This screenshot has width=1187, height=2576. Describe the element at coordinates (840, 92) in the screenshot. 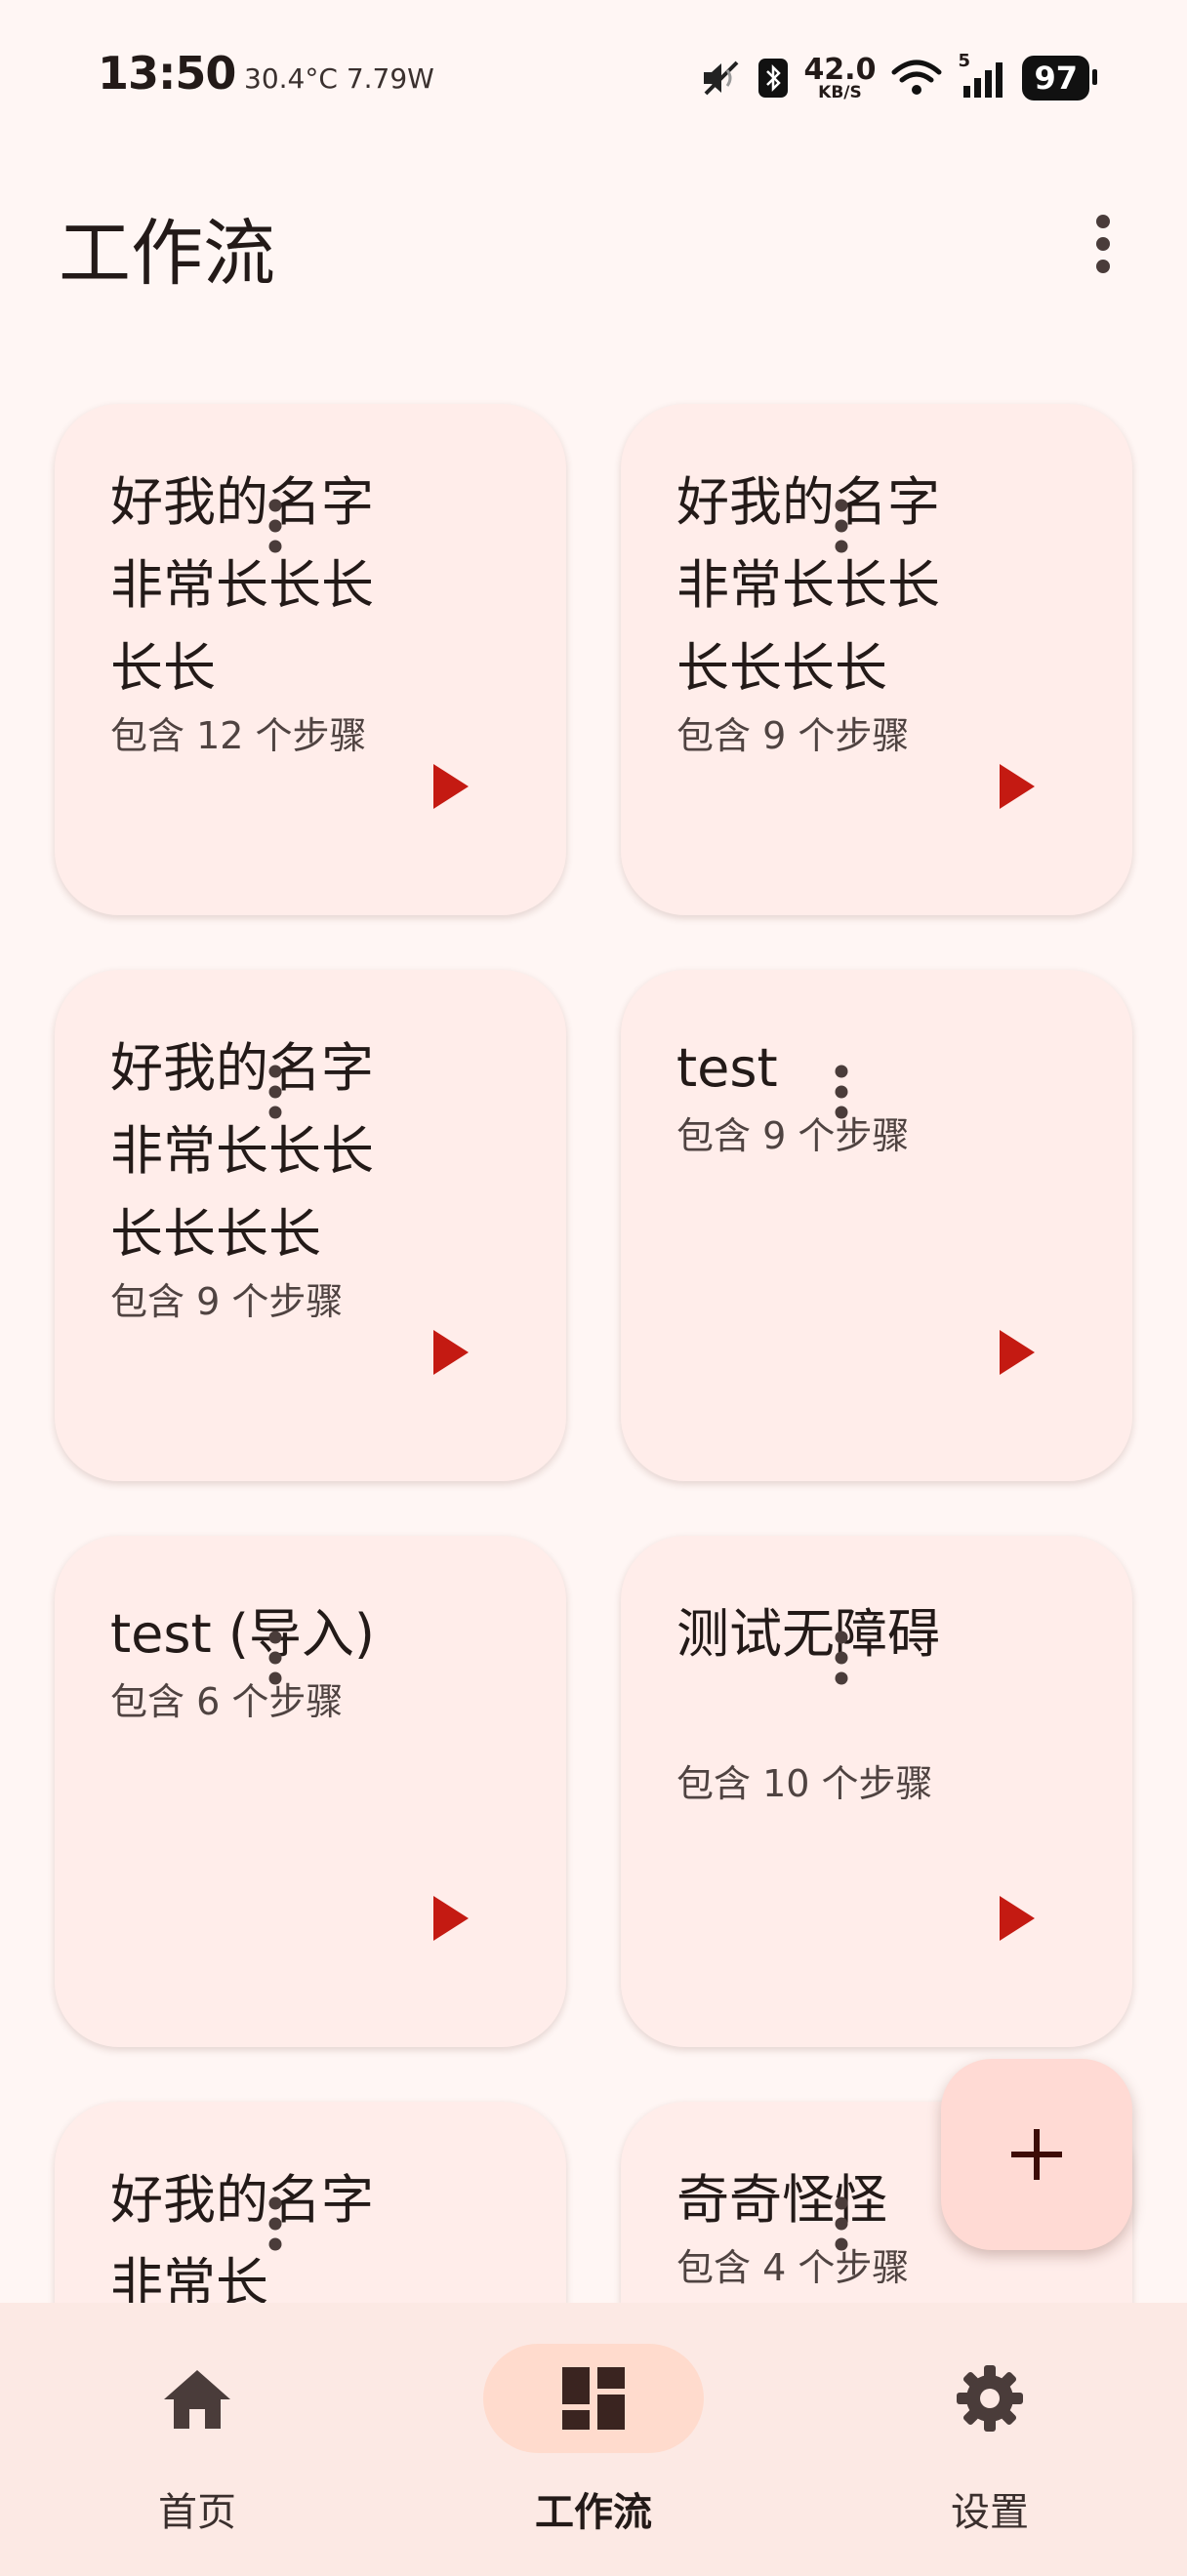

I see `net-speed-unit: KB/S` at that location.